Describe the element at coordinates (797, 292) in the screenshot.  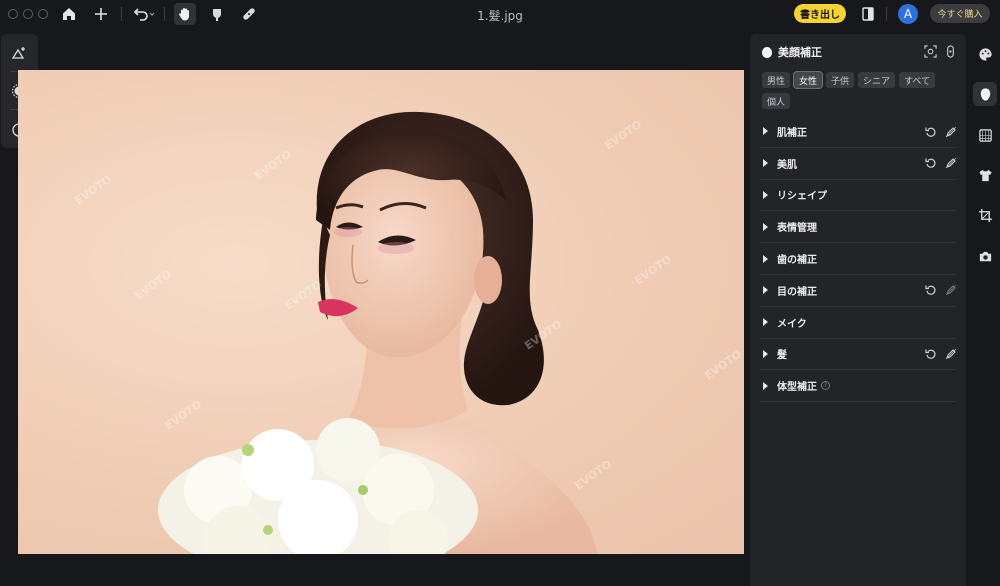
I see `row-label: 目の補正` at that location.